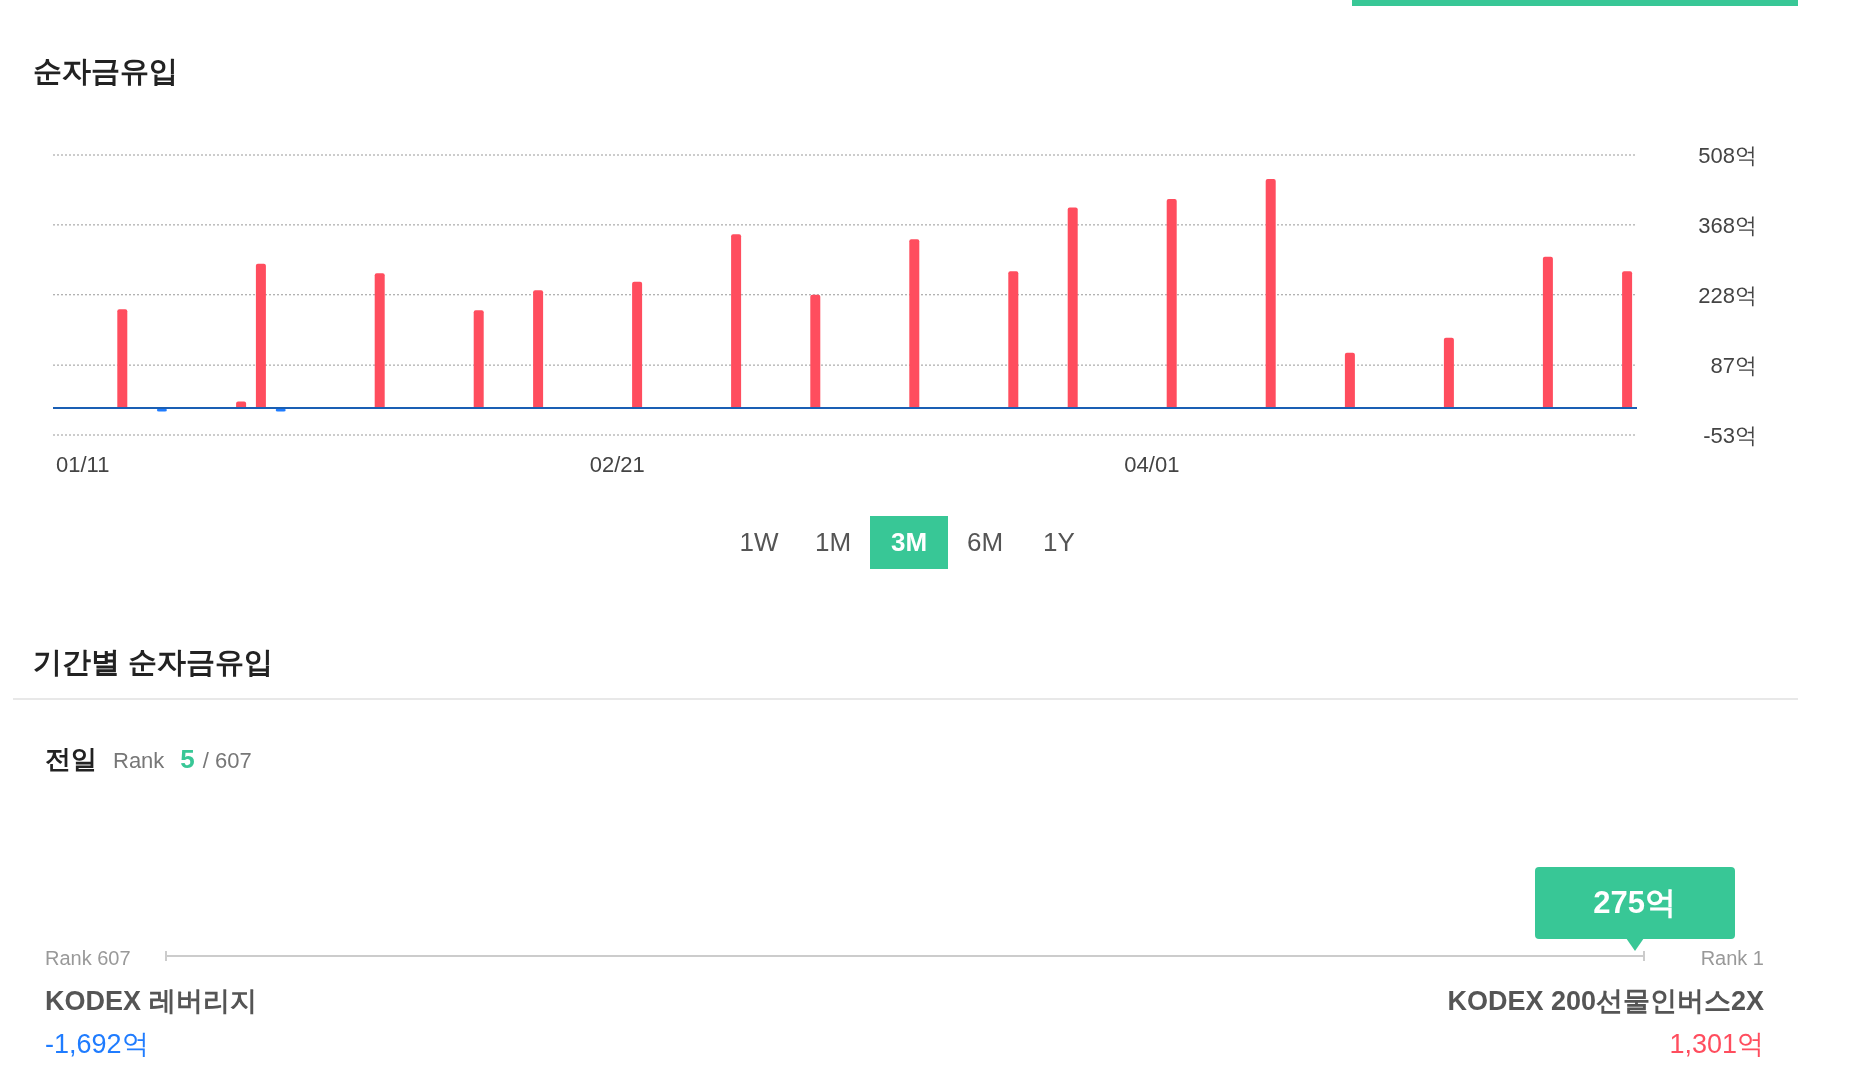 The height and width of the screenshot is (1086, 1858). Describe the element at coordinates (187, 759) in the screenshot. I see `rank-value: 5` at that location.